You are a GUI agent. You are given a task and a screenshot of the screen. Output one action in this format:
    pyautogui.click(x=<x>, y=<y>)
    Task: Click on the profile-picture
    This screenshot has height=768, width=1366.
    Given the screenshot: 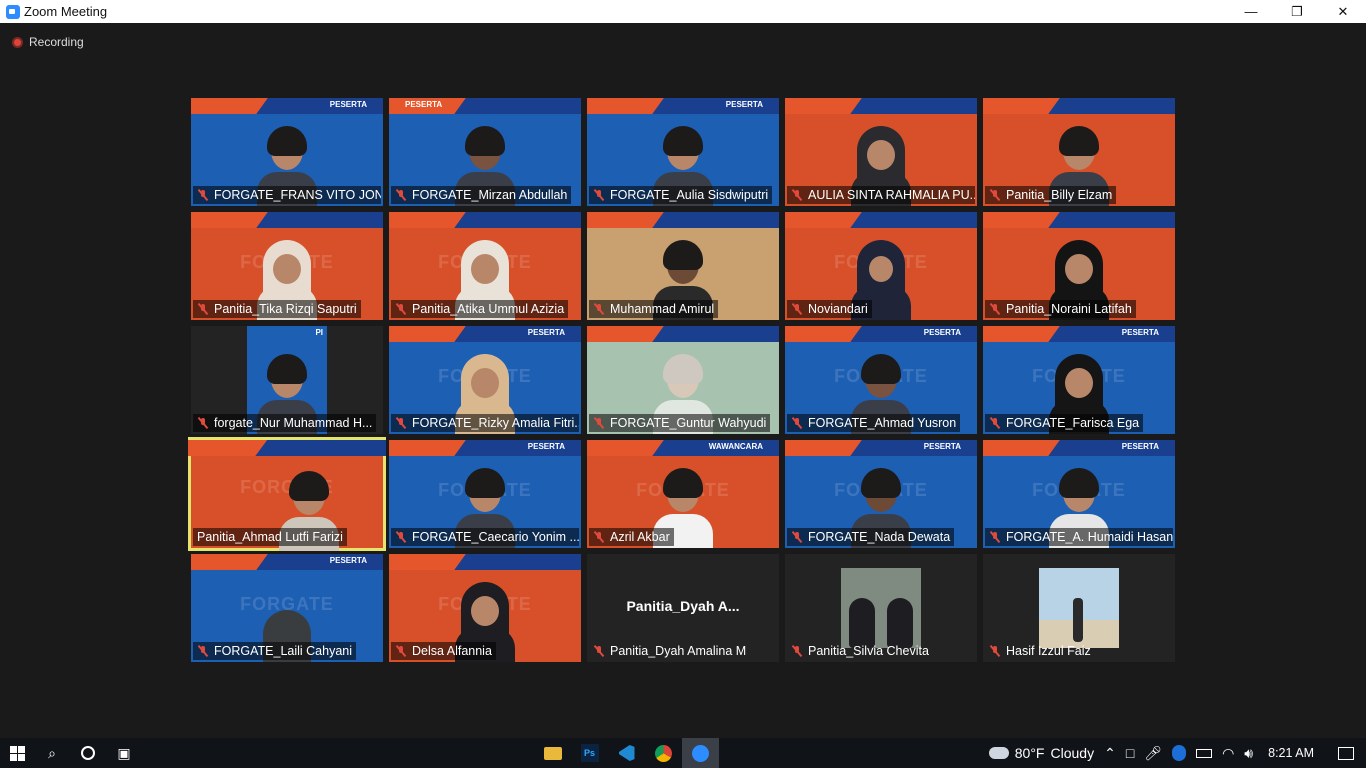 What is the action you would take?
    pyautogui.click(x=1079, y=608)
    